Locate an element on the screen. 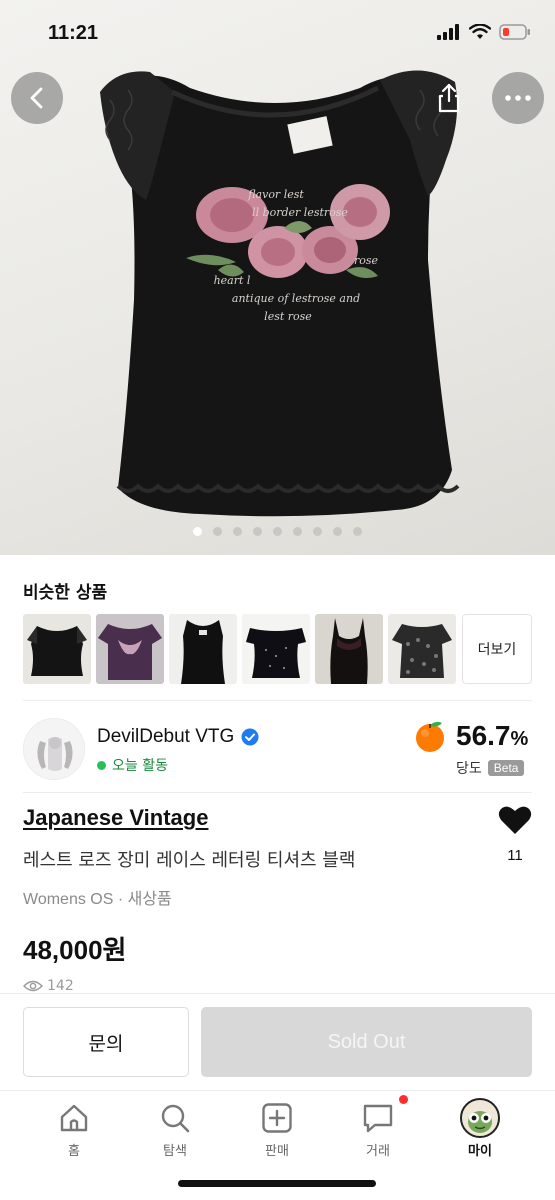 The image size is (555, 1200). seller-activity: 오늘 활동 is located at coordinates (132, 765).